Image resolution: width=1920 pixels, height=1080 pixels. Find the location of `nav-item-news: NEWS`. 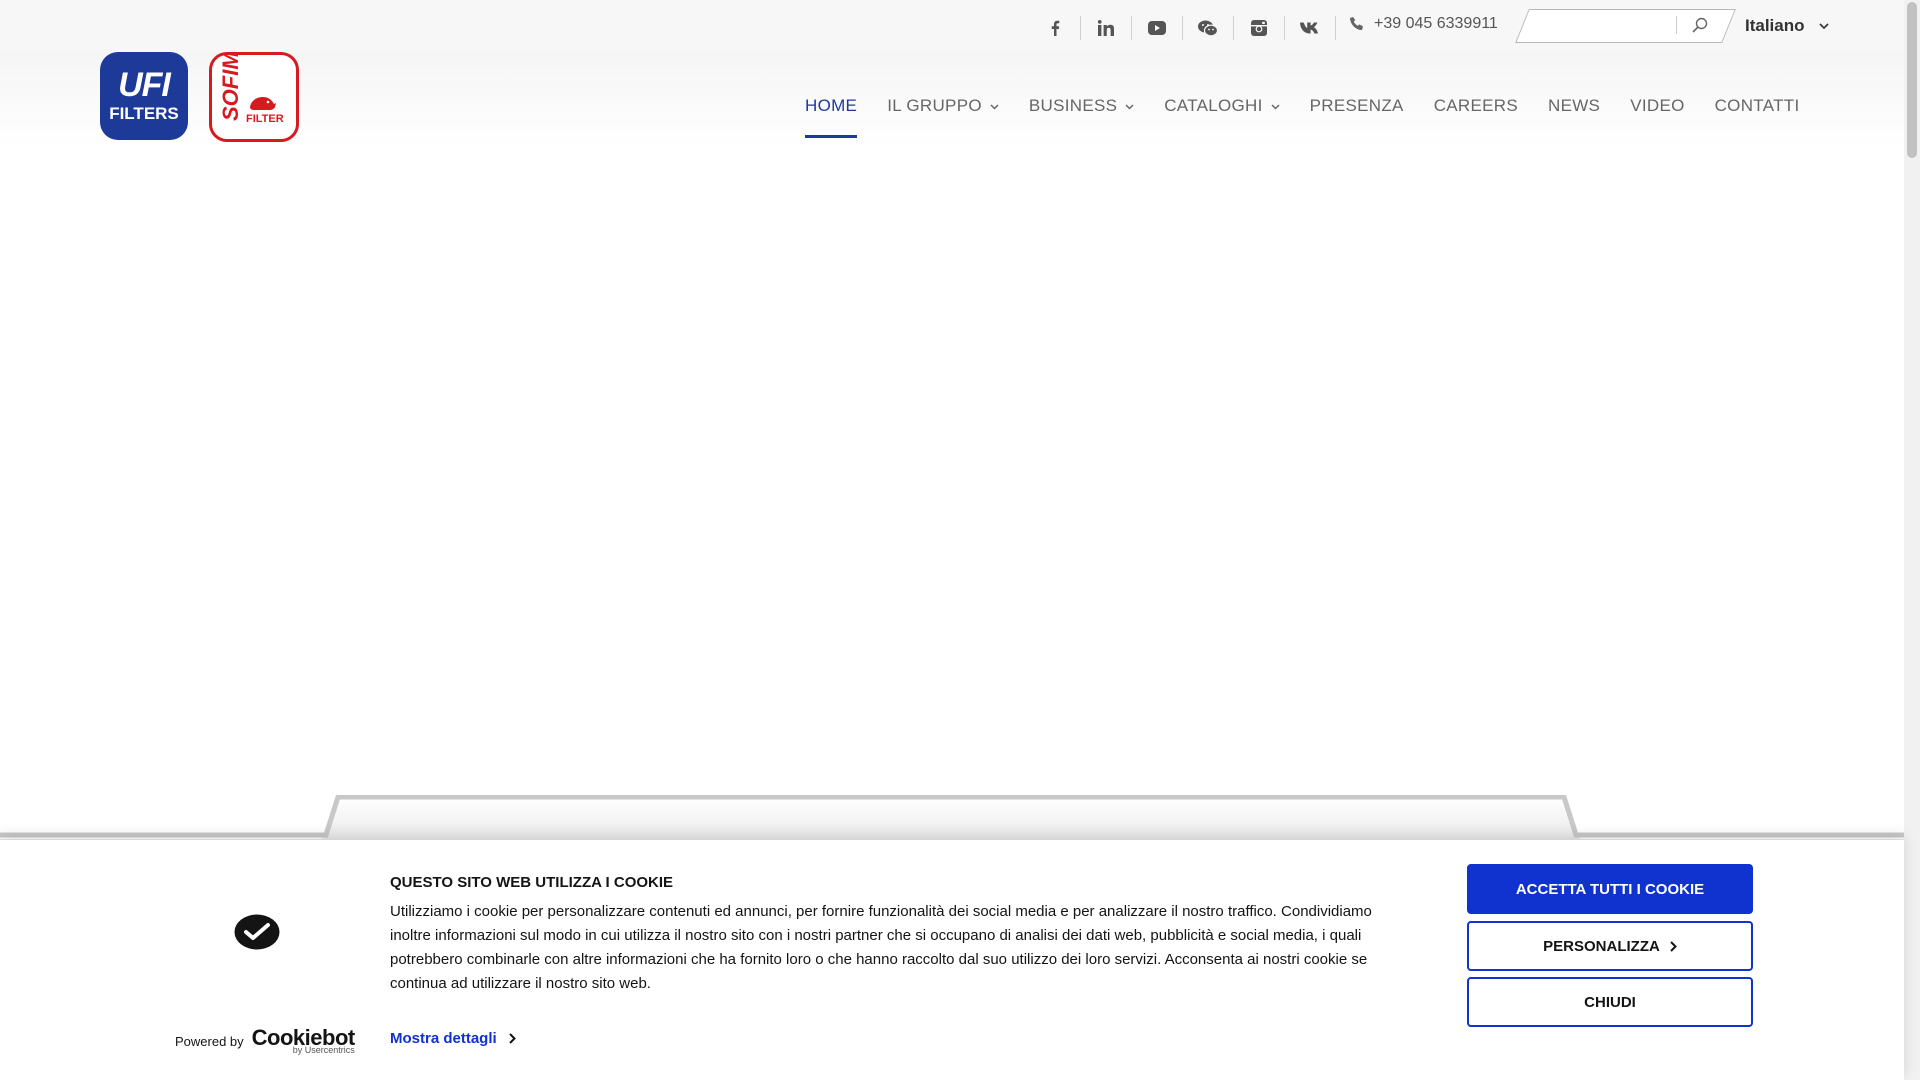

nav-item-news: NEWS is located at coordinates (1574, 117).